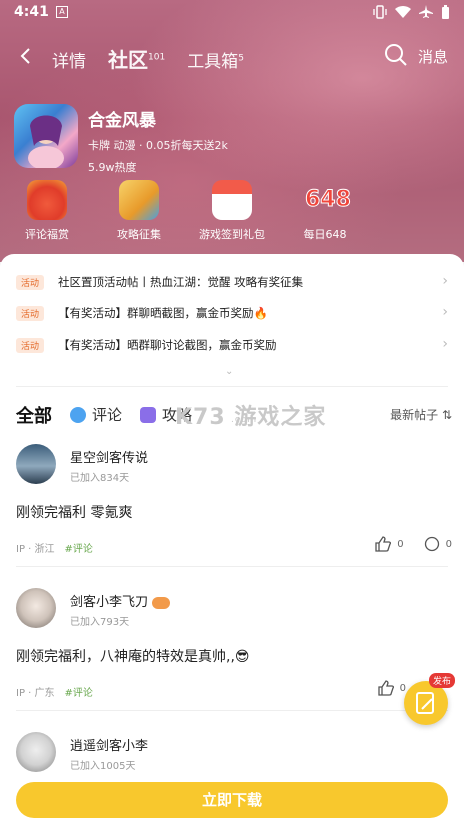 The width and height of the screenshot is (464, 824). I want to click on quick-action-label: 游戏签到礼包, so click(232, 234).